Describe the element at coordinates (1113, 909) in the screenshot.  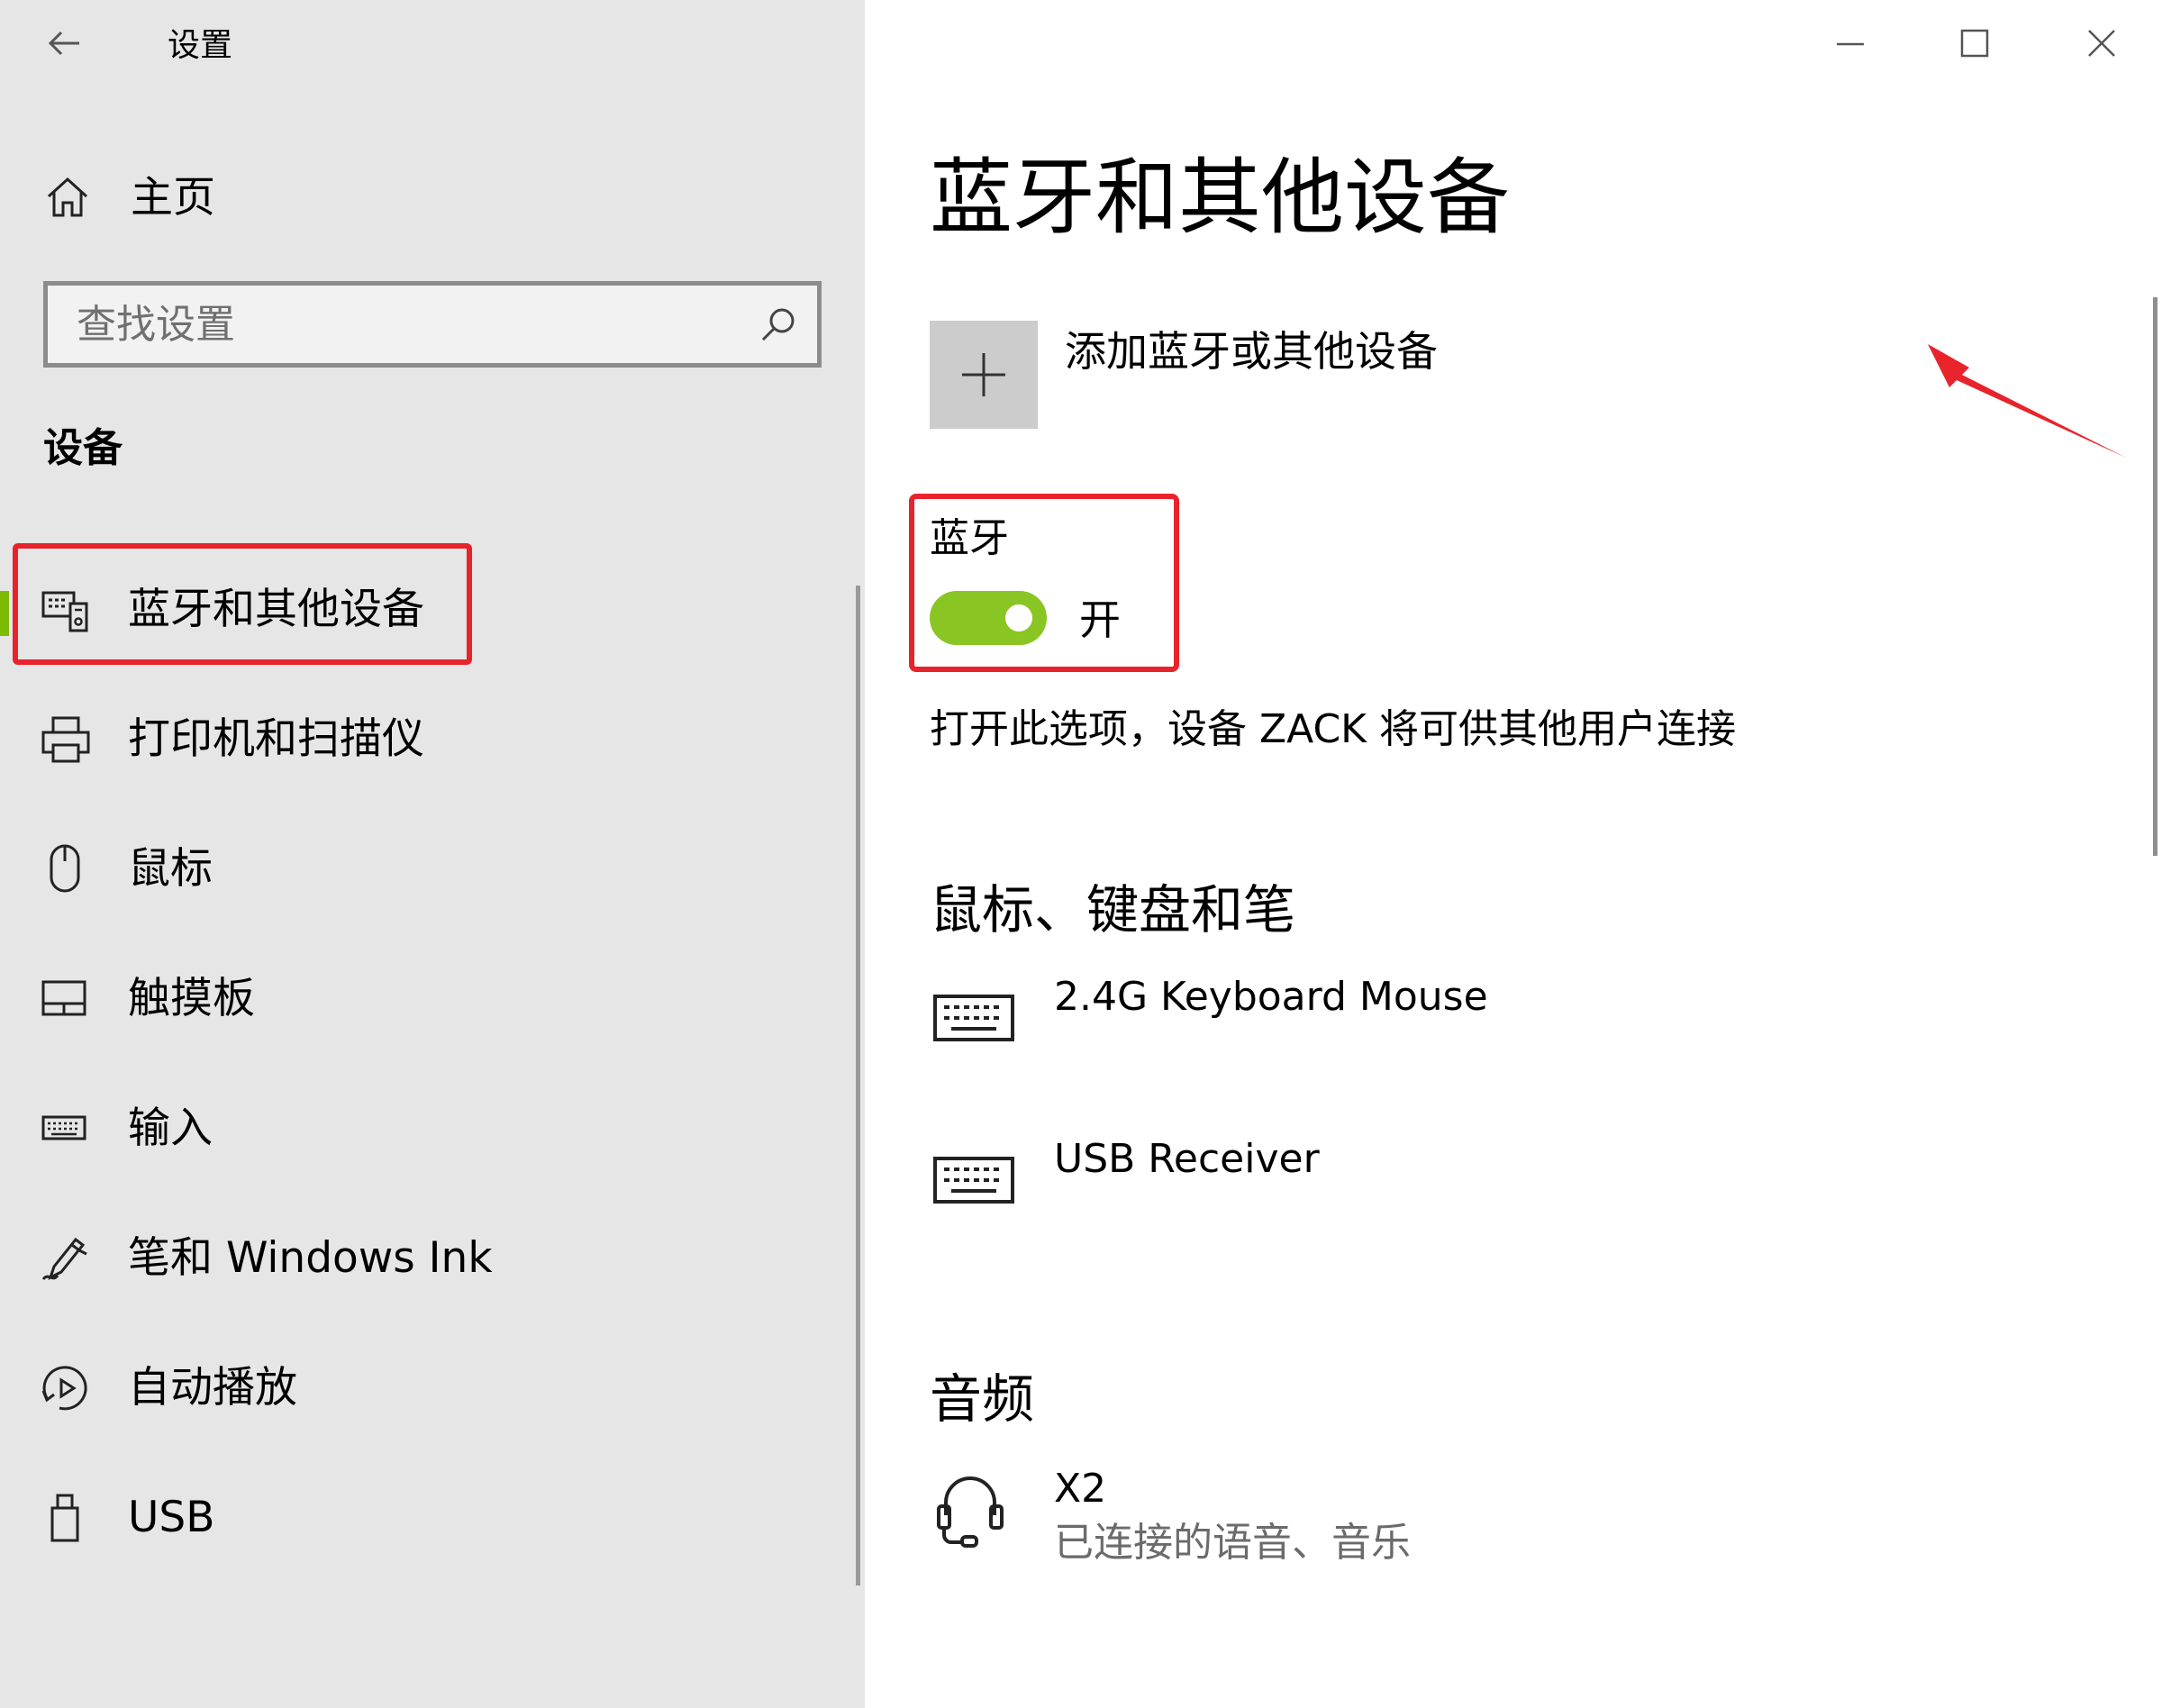
I see `group-heading-input-devices: 鼠标、键盘和笔` at that location.